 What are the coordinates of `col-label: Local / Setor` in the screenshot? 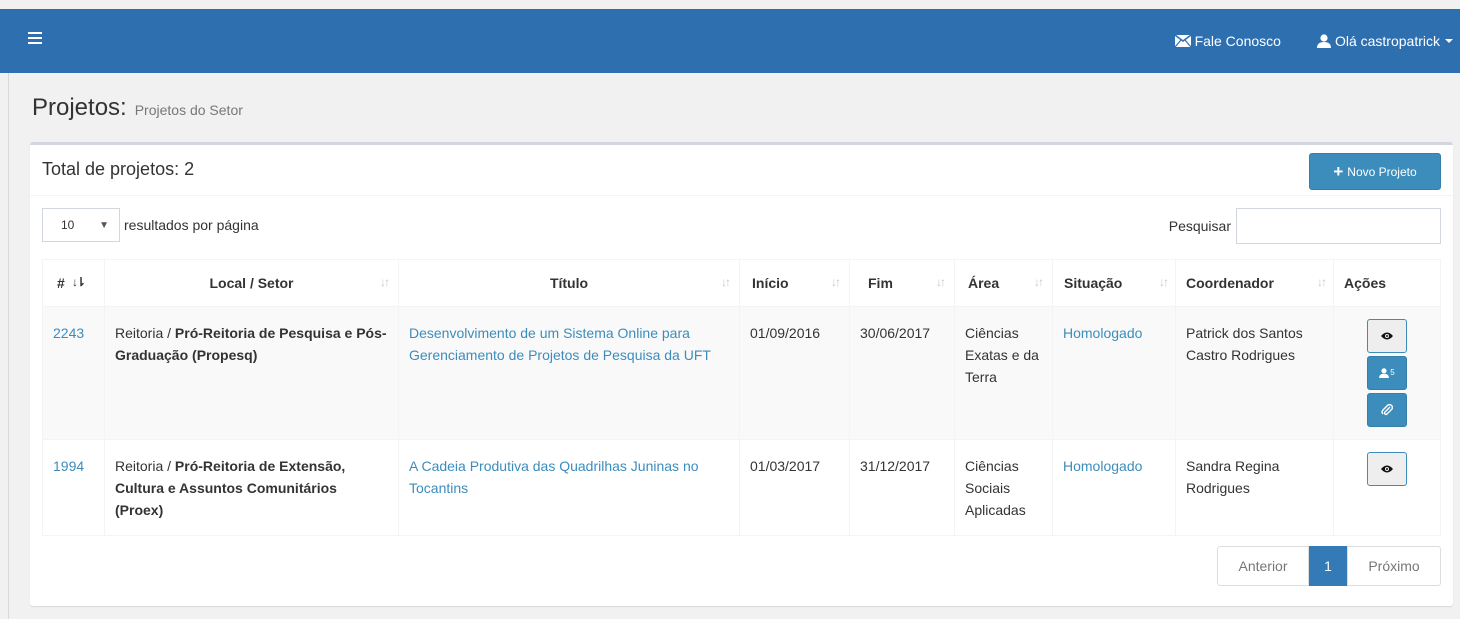 It's located at (251, 283).